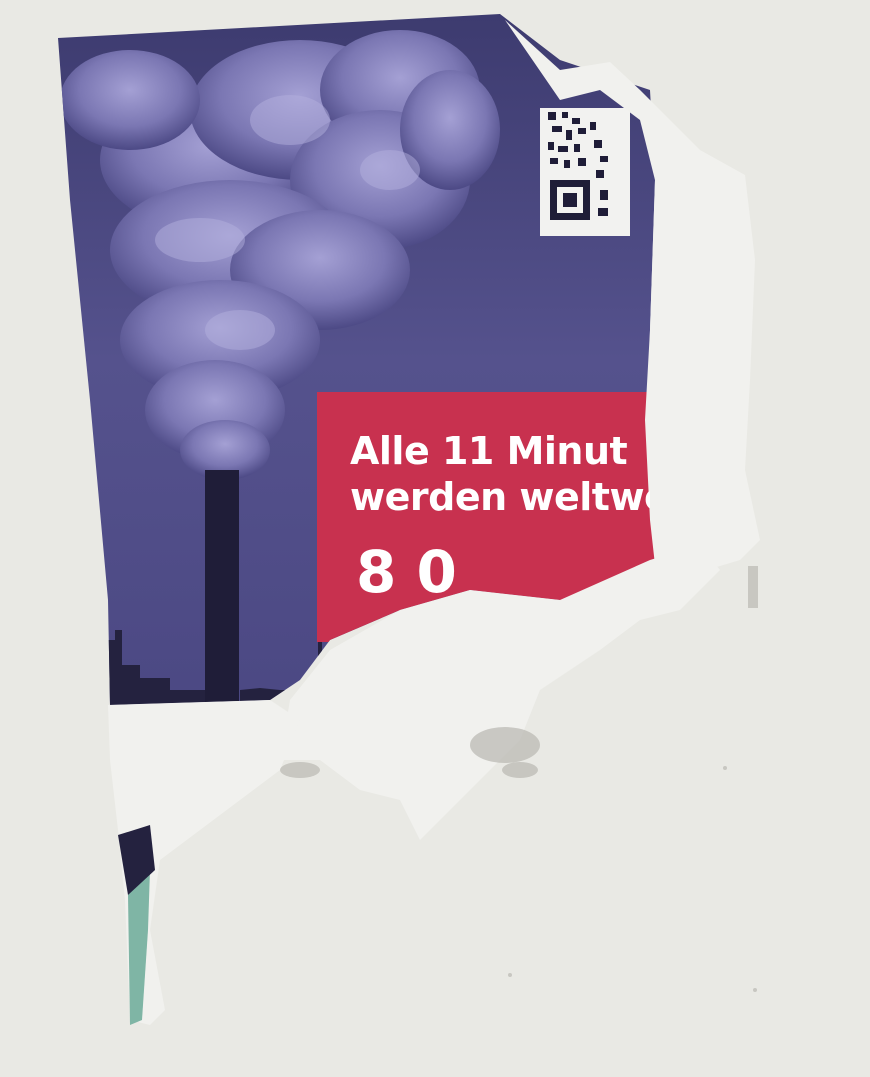  I want to click on qr-code-icon, so click(585, 172).